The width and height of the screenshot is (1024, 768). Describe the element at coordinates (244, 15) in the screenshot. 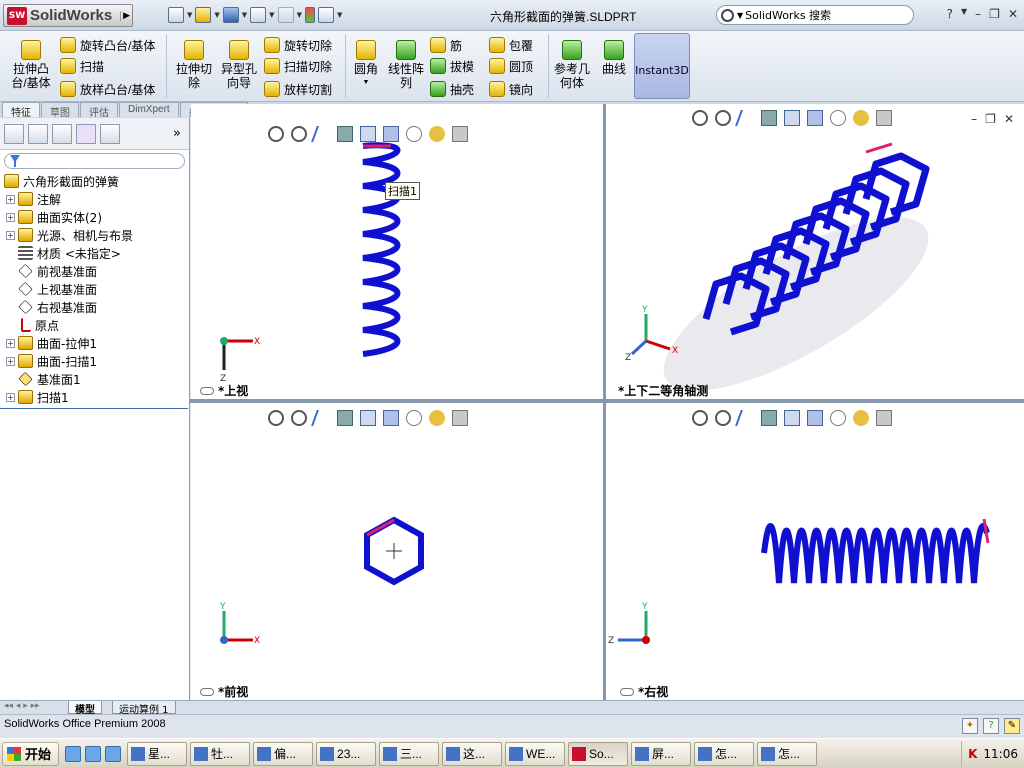

I see `save-dropdown-icon: ▼` at that location.